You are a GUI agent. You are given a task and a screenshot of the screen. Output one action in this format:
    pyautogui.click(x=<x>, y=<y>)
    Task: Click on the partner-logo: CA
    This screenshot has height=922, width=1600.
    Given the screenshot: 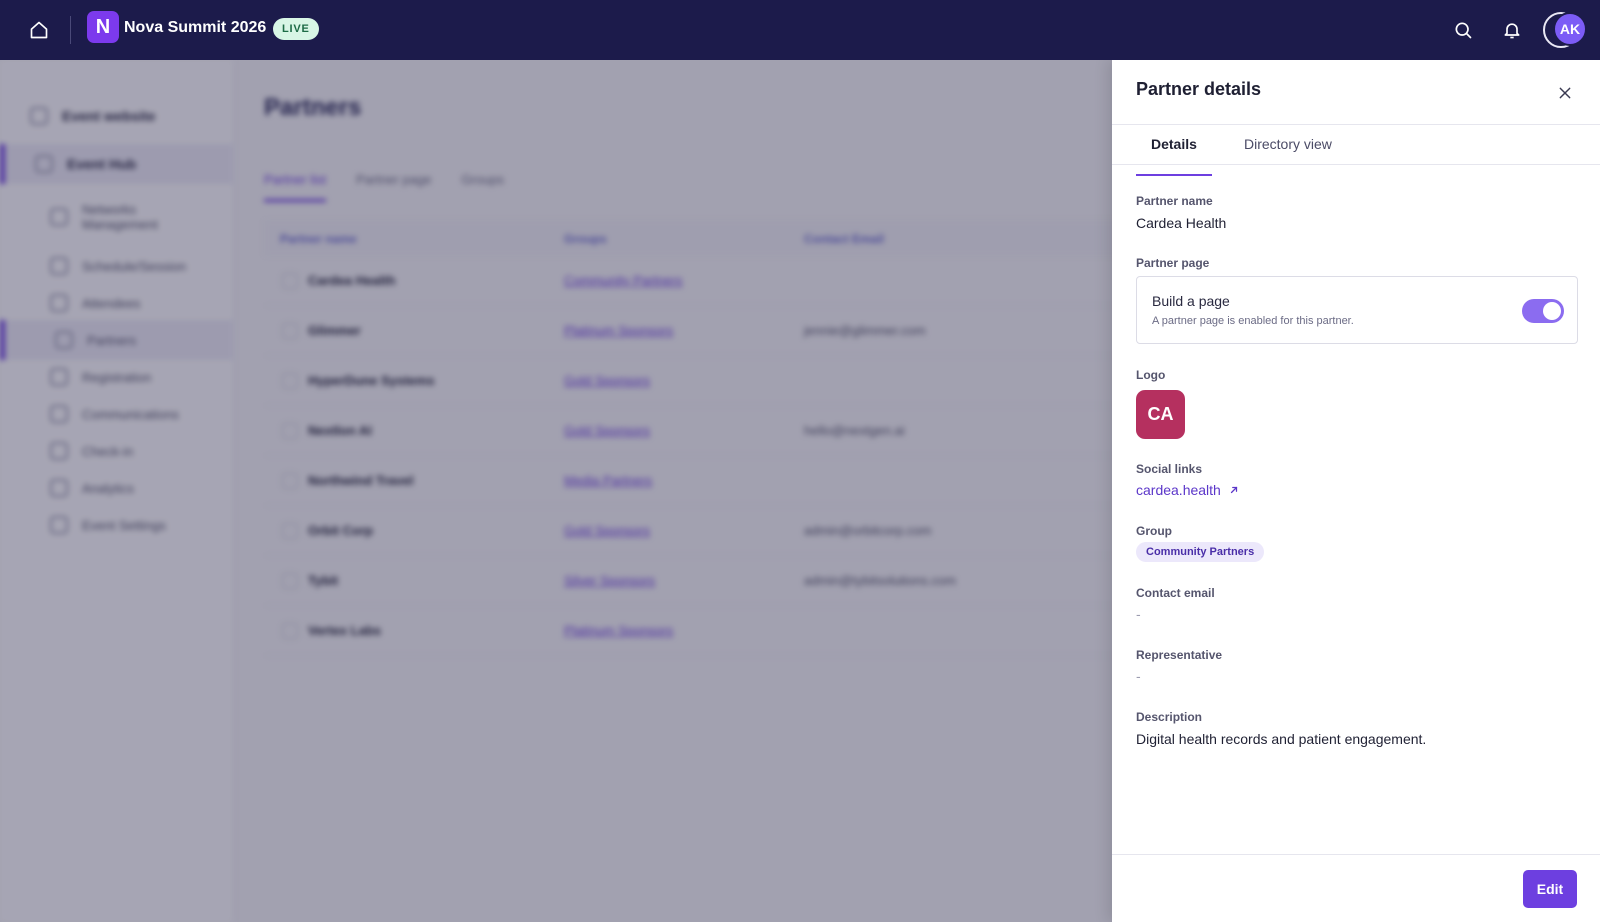 What is the action you would take?
    pyautogui.click(x=1160, y=414)
    